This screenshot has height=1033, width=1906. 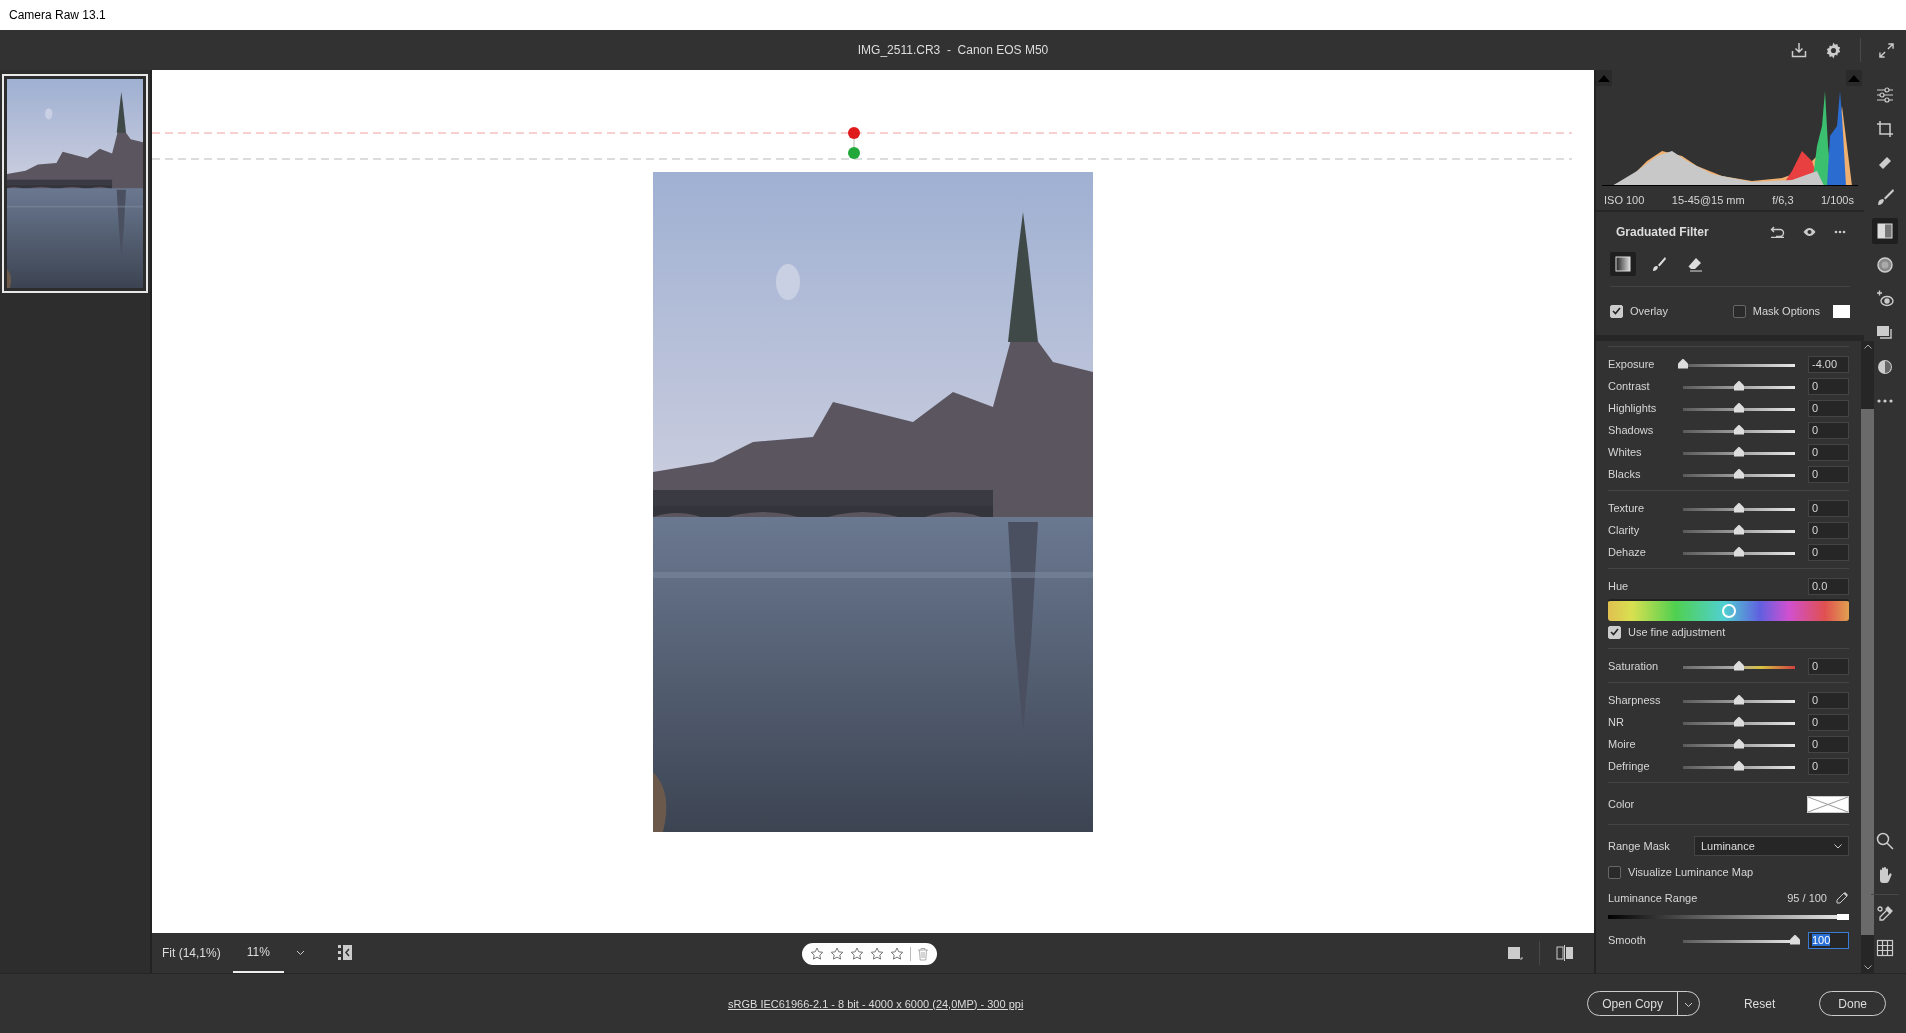 What do you see at coordinates (1828, 364) in the screenshot?
I see `value-field: -4.00` at bounding box center [1828, 364].